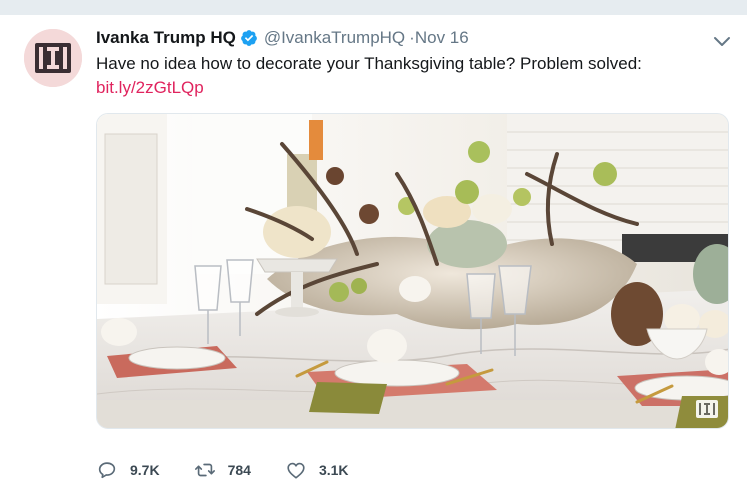  What do you see at coordinates (414, 38) in the screenshot?
I see `tweet-header: Ivanka Trump HQ @IvankaTrumpHQ · Nov 16` at bounding box center [414, 38].